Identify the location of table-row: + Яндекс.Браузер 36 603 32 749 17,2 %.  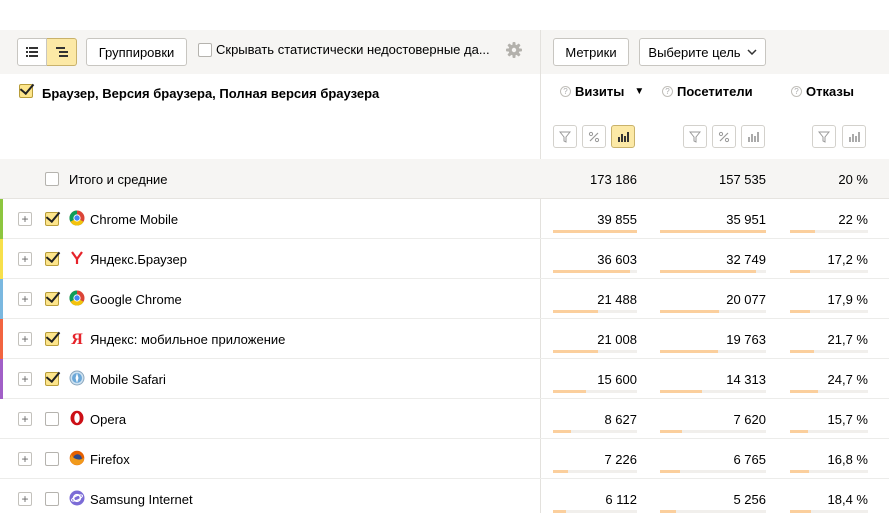
(444, 259).